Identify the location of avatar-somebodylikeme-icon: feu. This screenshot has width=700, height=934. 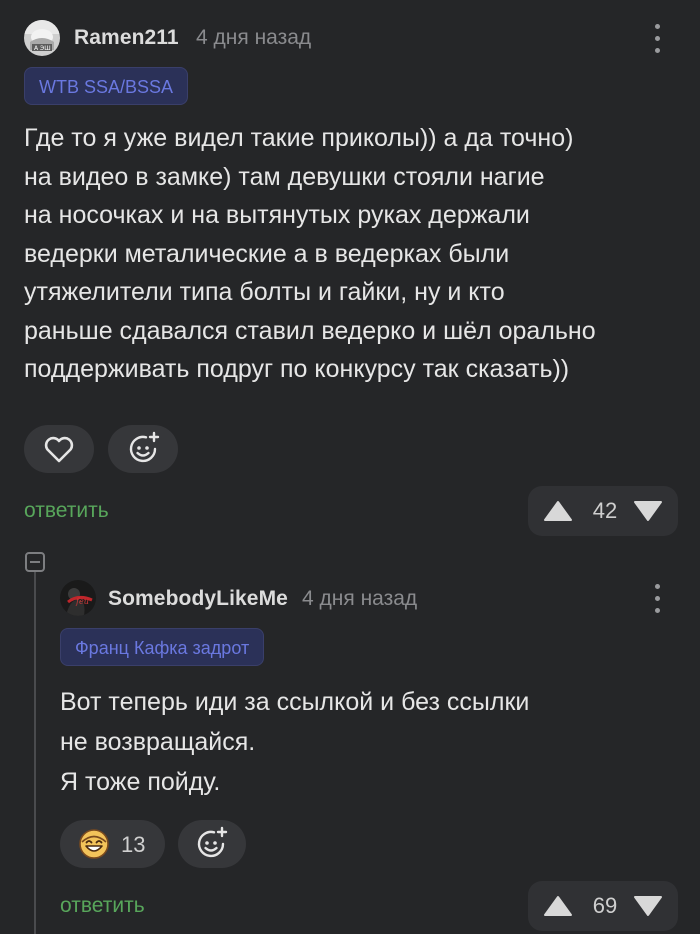
(78, 598).